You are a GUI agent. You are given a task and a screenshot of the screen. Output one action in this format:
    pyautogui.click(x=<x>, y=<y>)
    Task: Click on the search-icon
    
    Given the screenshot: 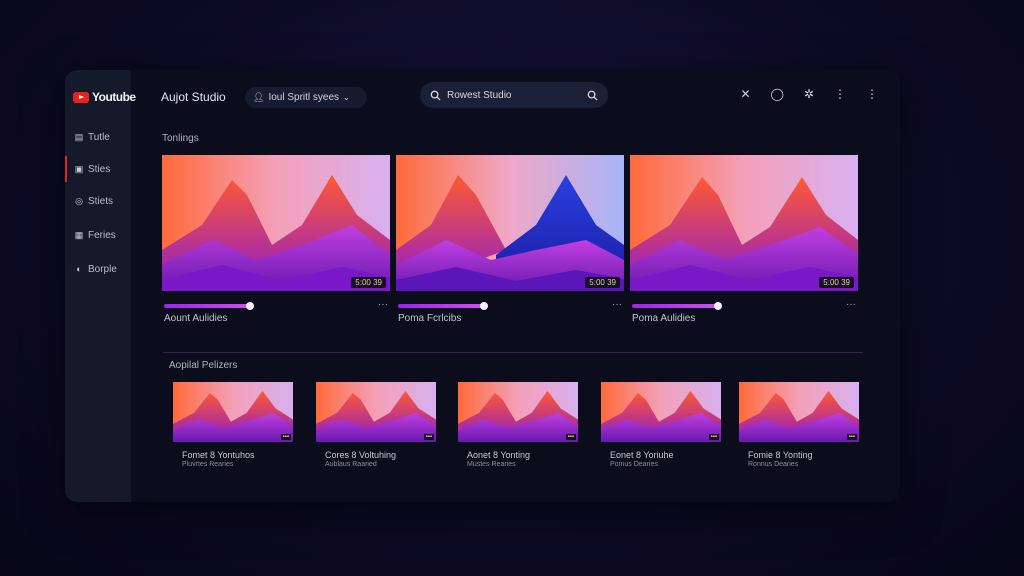 What is the action you would take?
    pyautogui.click(x=435, y=95)
    